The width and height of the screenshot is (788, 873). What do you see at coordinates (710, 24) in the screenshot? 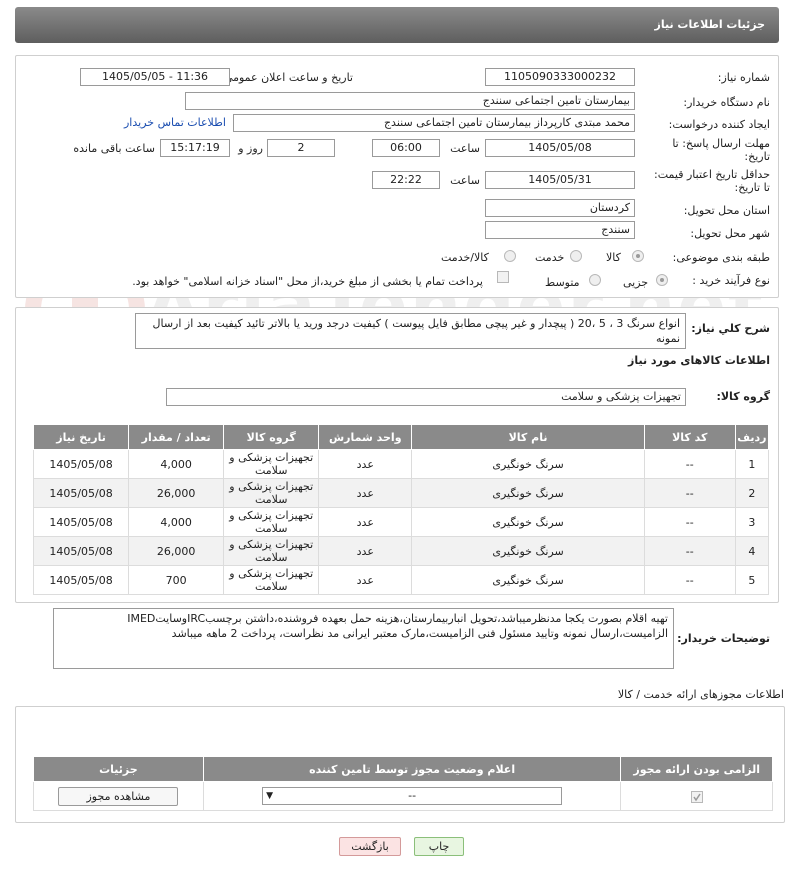
I see `page-title: جزئیات اطلاعات نیاز` at bounding box center [710, 24].